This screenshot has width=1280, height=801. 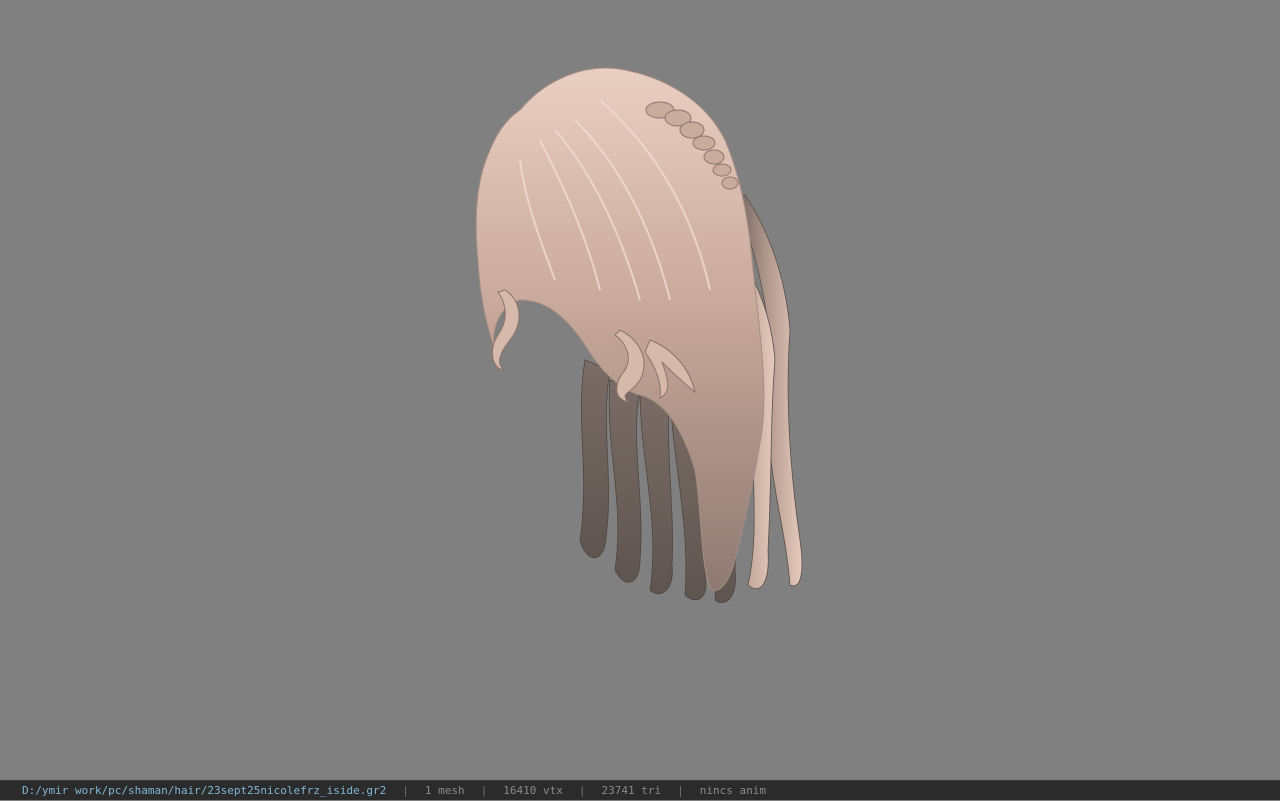 What do you see at coordinates (533, 790) in the screenshot?
I see `vertex-count: 16410 vtx` at bounding box center [533, 790].